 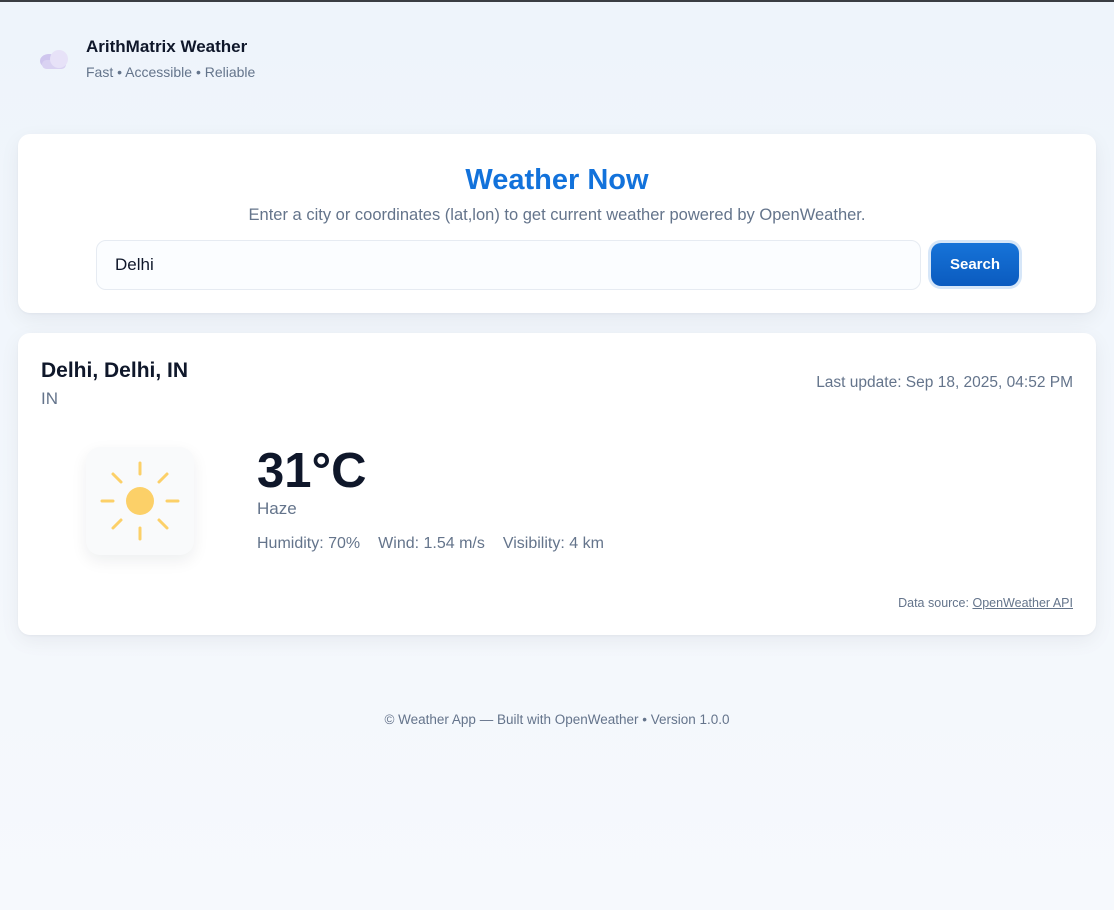 I want to click on weather-condition: Haze, so click(x=277, y=508).